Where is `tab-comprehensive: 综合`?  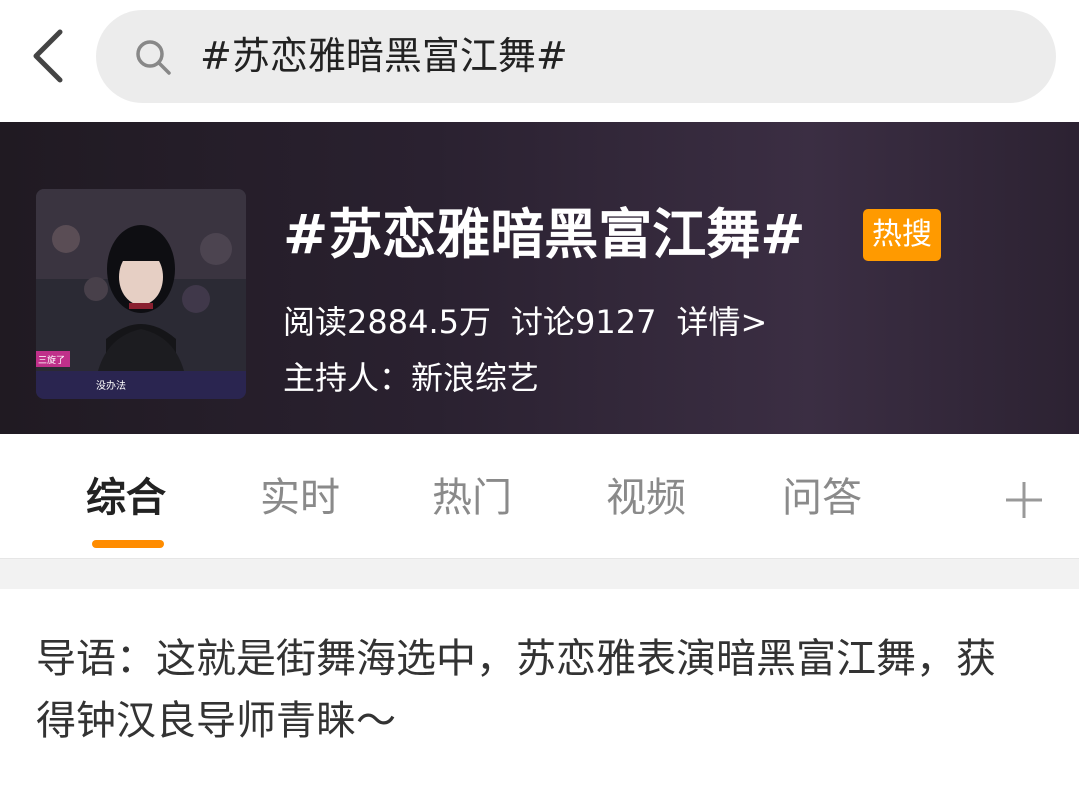
tab-comprehensive: 综合 is located at coordinates (126, 498).